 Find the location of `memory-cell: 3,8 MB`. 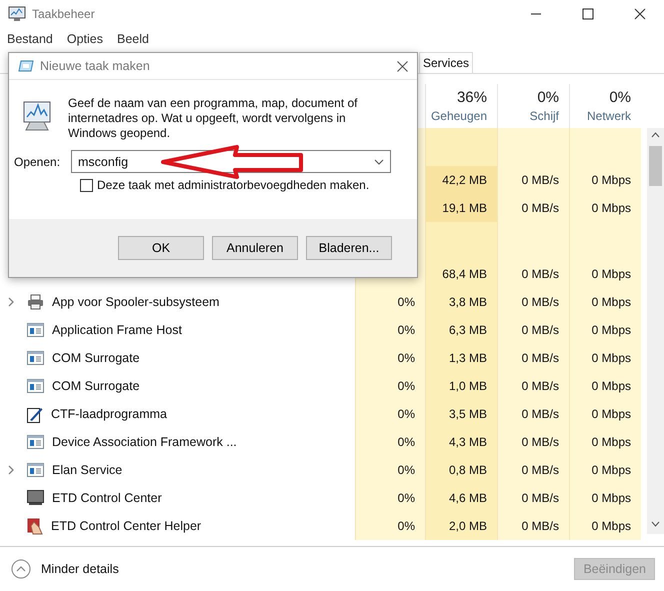

memory-cell: 3,8 MB is located at coordinates (461, 302).